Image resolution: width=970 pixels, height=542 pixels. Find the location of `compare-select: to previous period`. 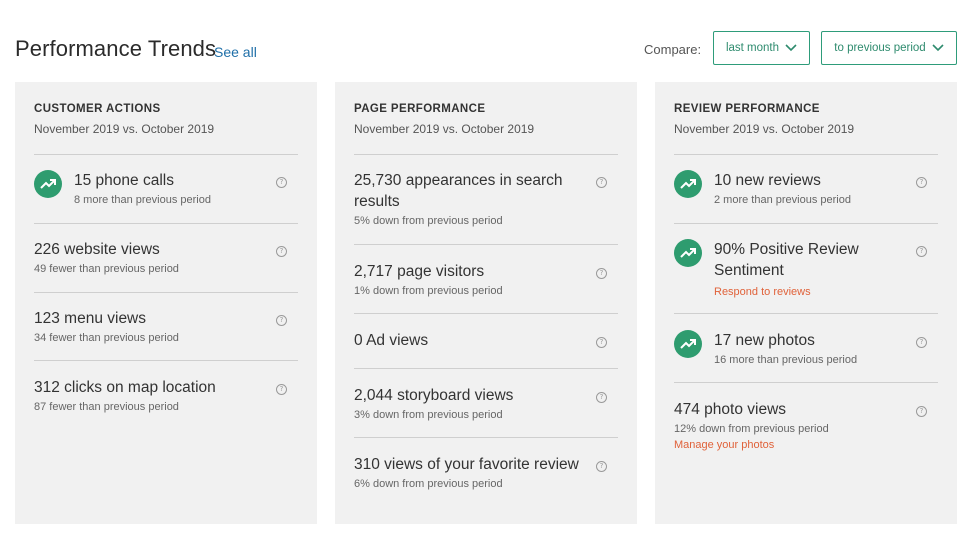

compare-select: to previous period is located at coordinates (889, 48).